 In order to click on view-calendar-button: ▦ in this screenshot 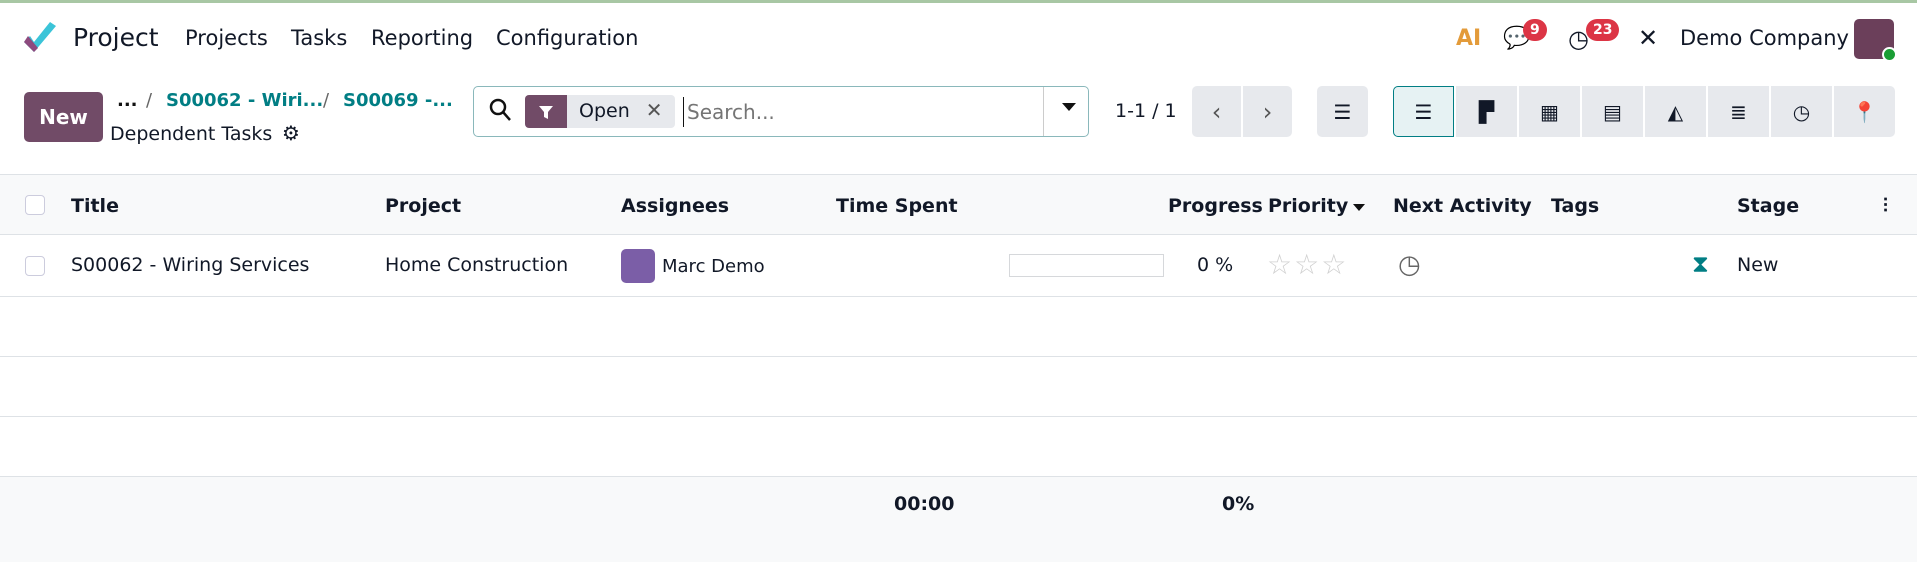, I will do `click(1549, 111)`.